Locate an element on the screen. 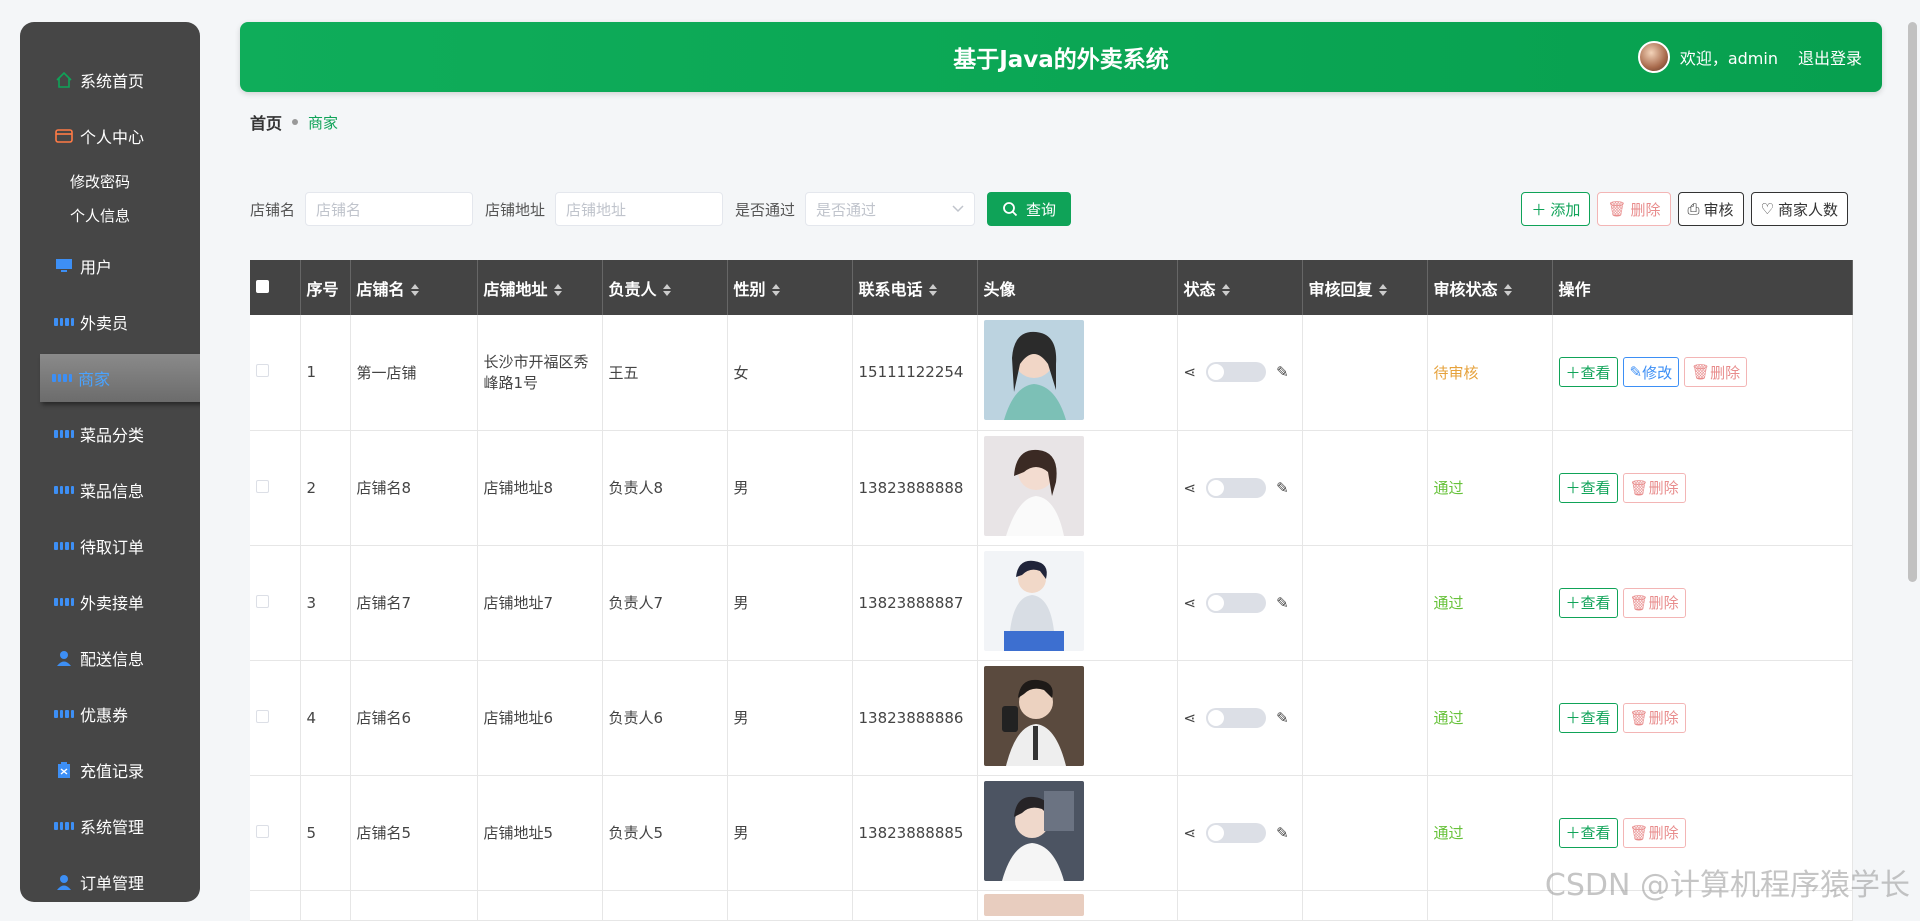 This screenshot has height=921, width=1920. cell-audit-reply is located at coordinates (1364, 602).